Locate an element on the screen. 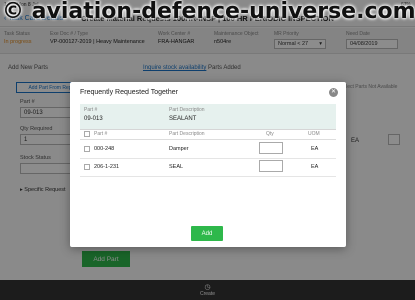  table-row: 000-248 Damper EA is located at coordinates (208, 150).